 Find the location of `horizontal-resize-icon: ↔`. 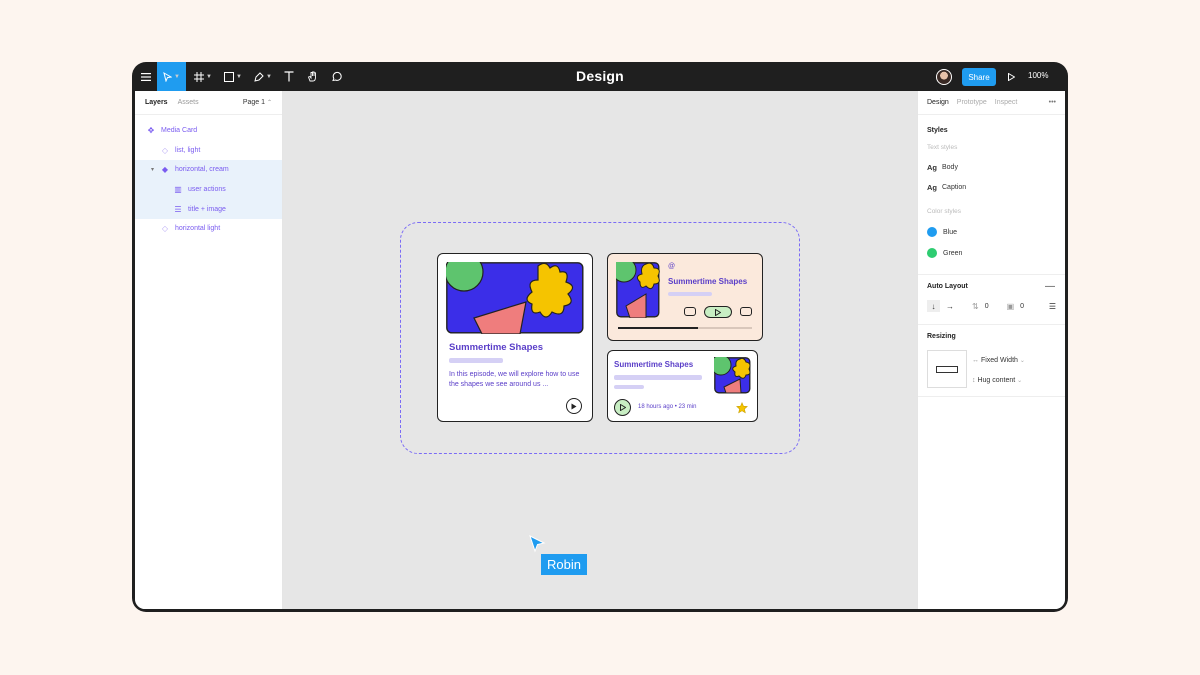

horizontal-resize-icon: ↔ is located at coordinates (976, 360).